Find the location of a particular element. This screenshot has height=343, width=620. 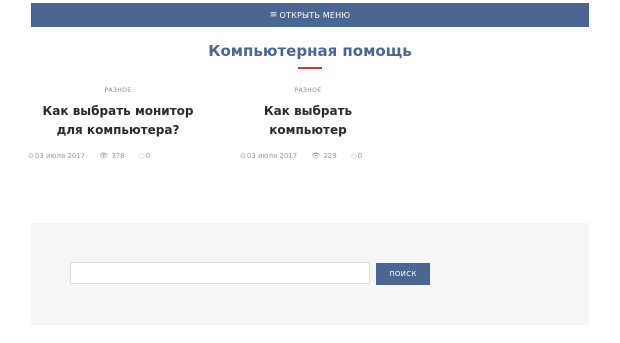

post-views: 👁 229 is located at coordinates (324, 156).